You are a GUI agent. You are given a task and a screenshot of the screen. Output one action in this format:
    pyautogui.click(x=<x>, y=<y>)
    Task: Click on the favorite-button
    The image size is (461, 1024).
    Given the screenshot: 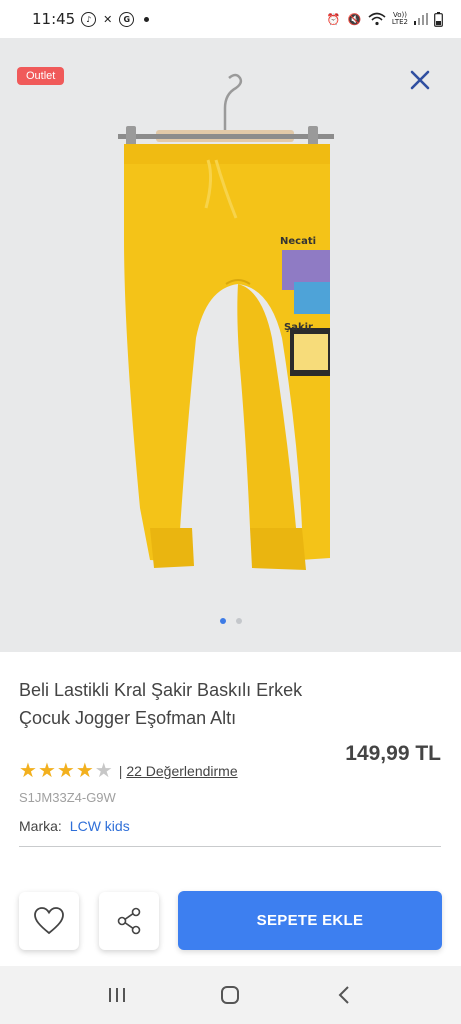 What is the action you would take?
    pyautogui.click(x=49, y=921)
    